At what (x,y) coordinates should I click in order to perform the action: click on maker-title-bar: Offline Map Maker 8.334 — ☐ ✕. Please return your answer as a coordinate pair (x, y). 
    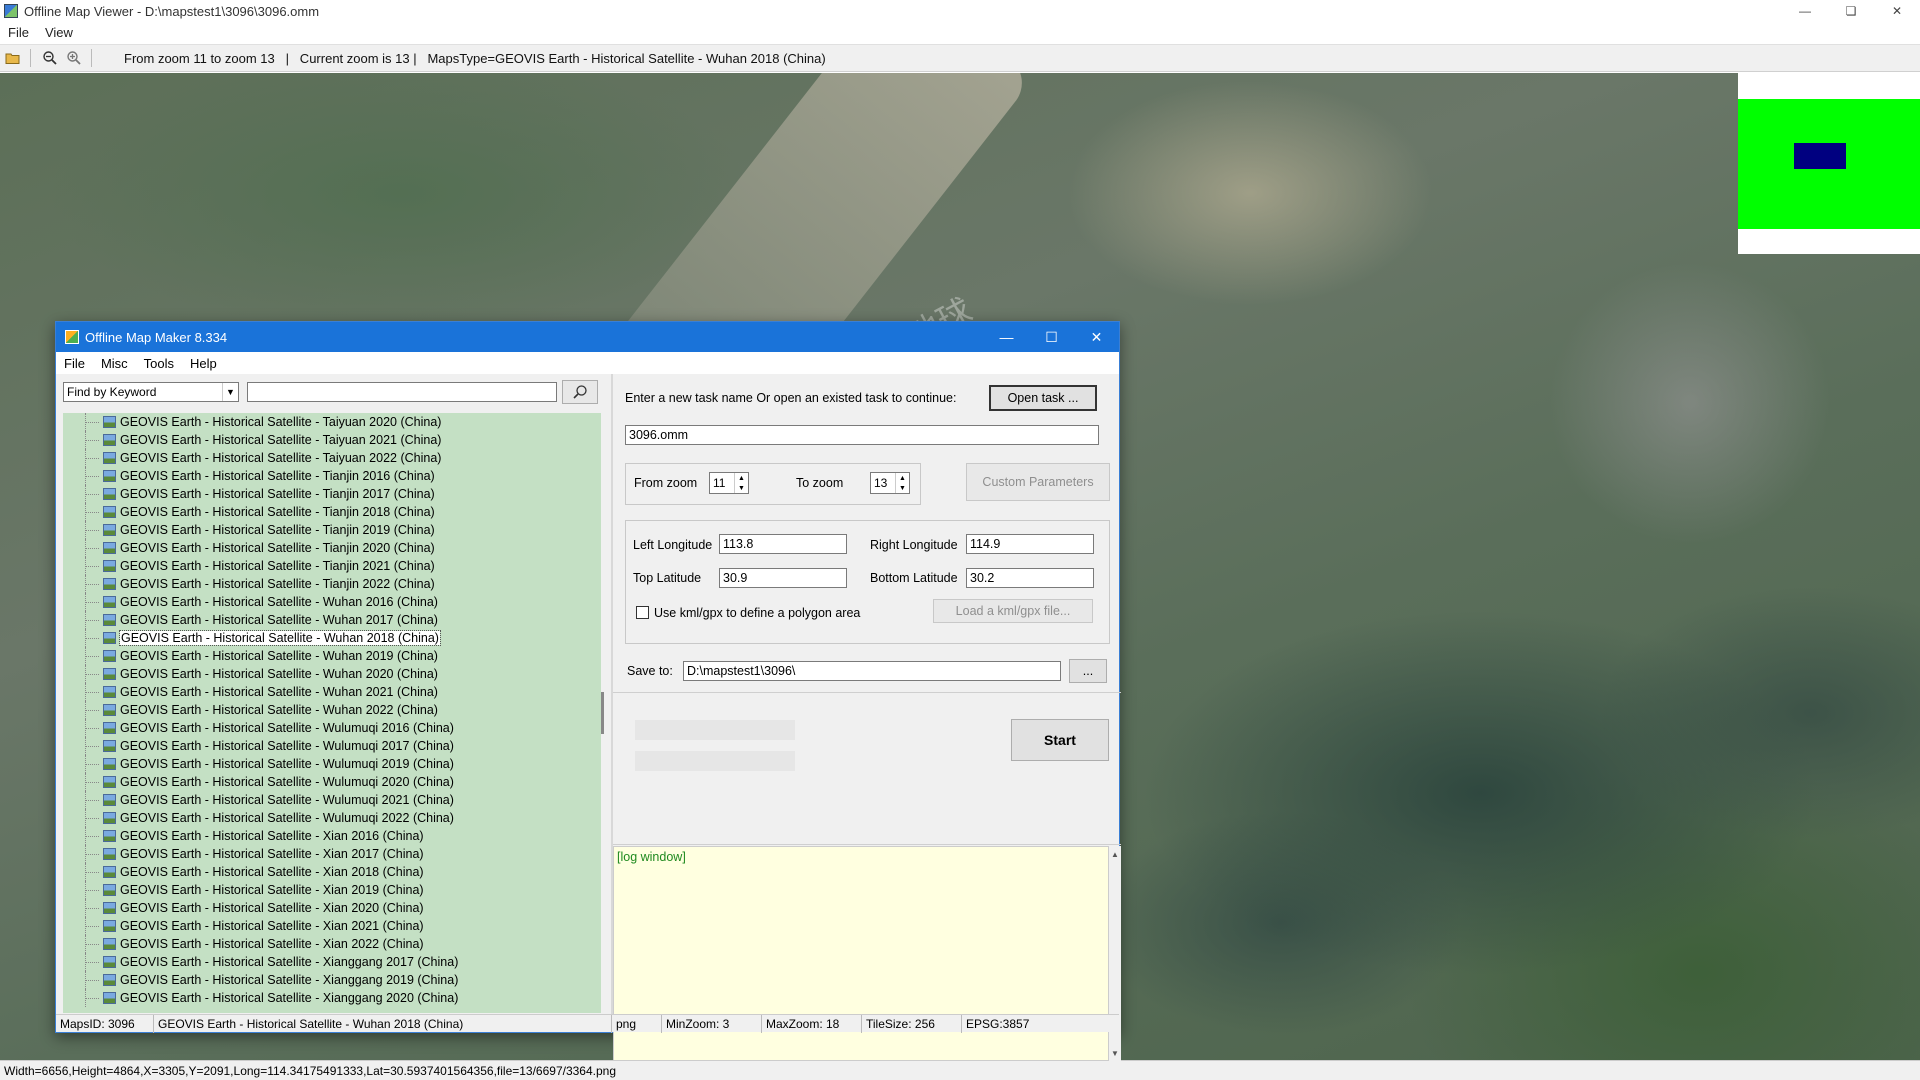
    Looking at the image, I should click on (587, 337).